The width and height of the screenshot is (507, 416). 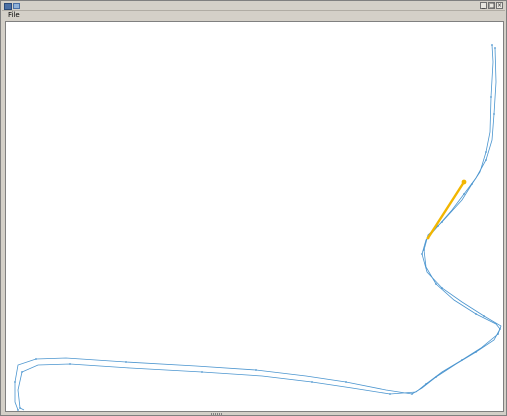 I want to click on app-icon, so click(x=13, y=6).